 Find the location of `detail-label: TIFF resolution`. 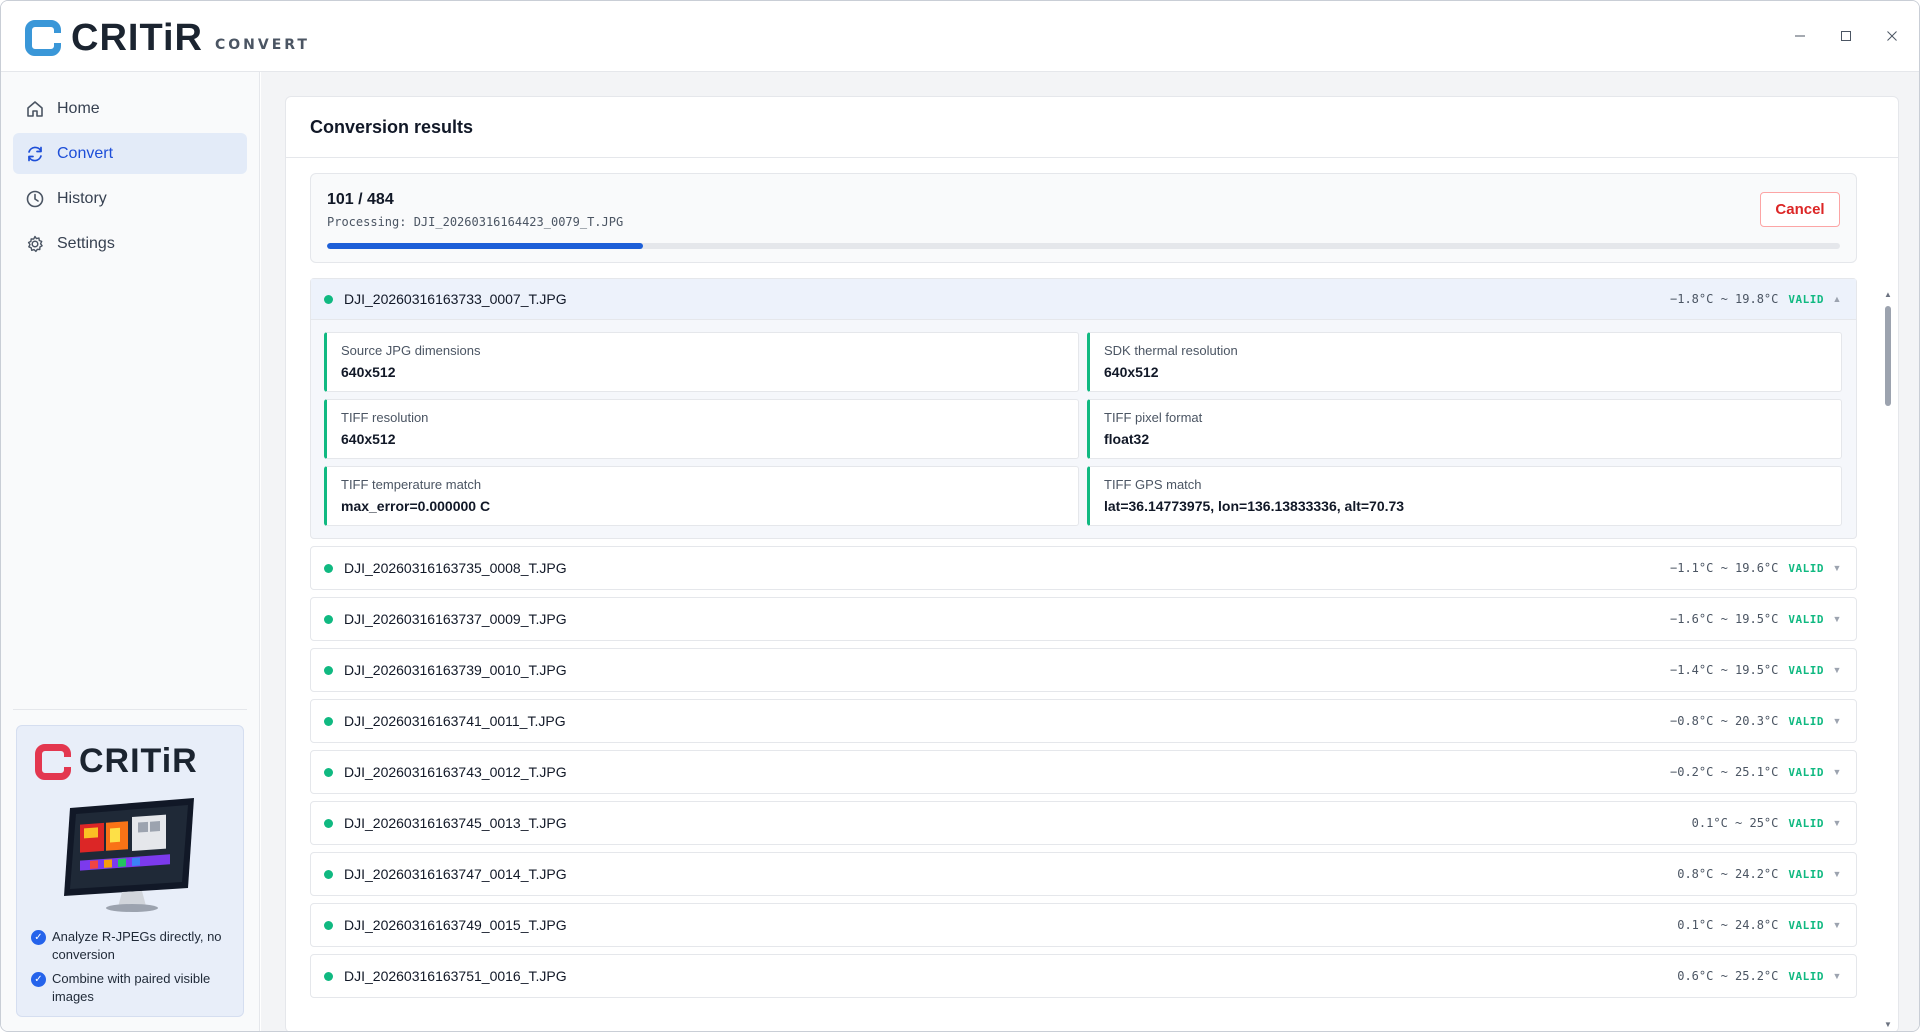

detail-label: TIFF resolution is located at coordinates (385, 417).